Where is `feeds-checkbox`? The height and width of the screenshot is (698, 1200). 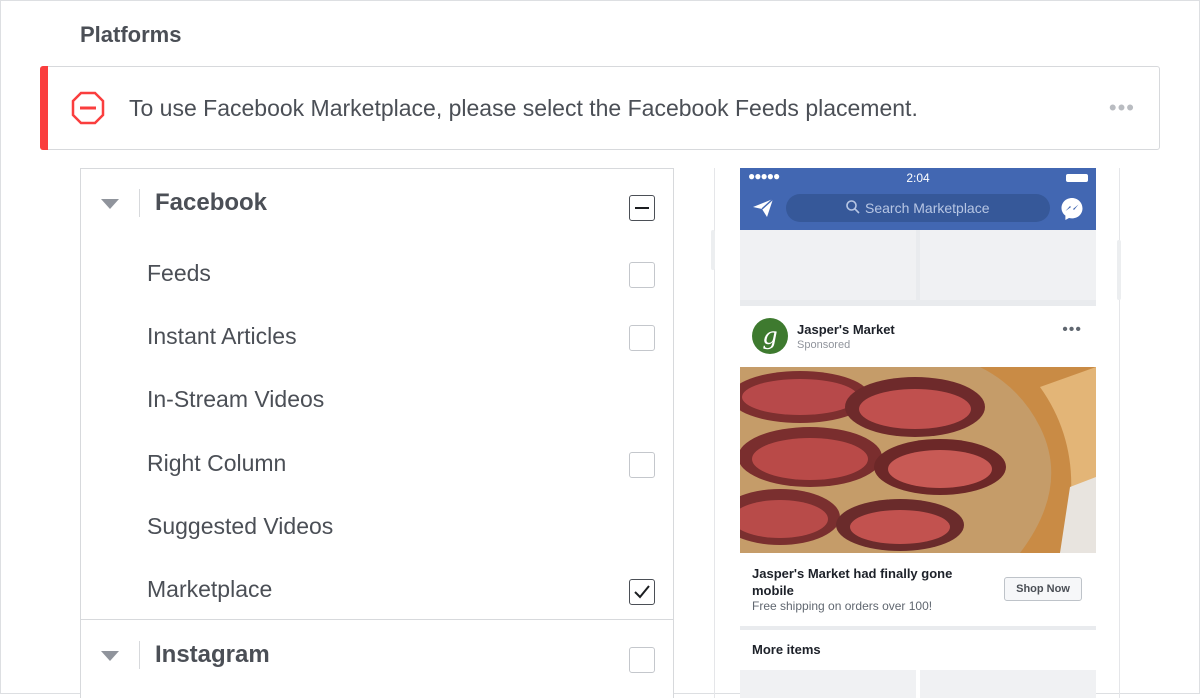 feeds-checkbox is located at coordinates (642, 275).